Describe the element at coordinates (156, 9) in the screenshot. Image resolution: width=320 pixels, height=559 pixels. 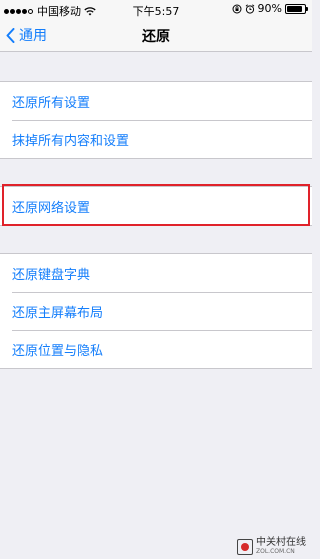
I see `status-bar: 中国移动 下午5:57 90%` at that location.